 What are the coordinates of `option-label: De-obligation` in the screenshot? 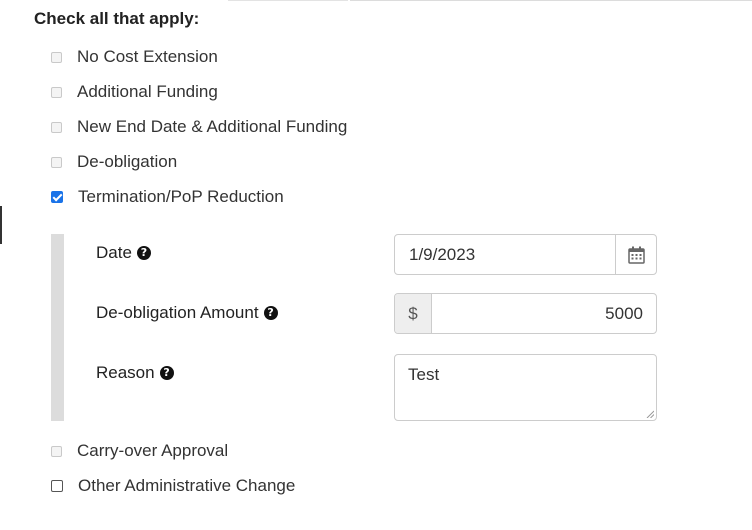 It's located at (127, 161).